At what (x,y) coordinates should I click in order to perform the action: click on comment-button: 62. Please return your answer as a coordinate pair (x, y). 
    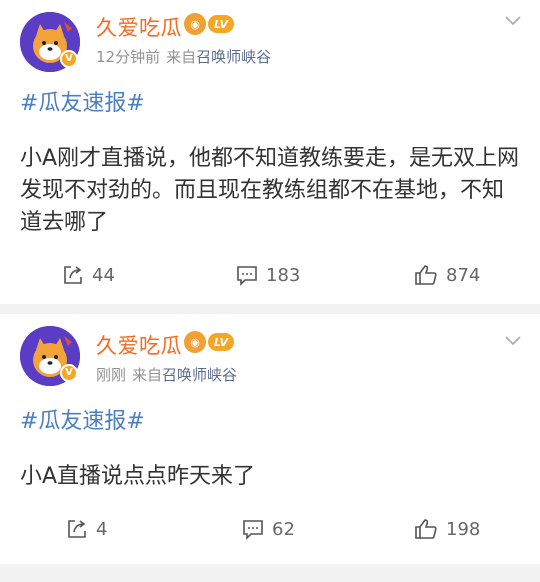
    Looking at the image, I should click on (268, 529).